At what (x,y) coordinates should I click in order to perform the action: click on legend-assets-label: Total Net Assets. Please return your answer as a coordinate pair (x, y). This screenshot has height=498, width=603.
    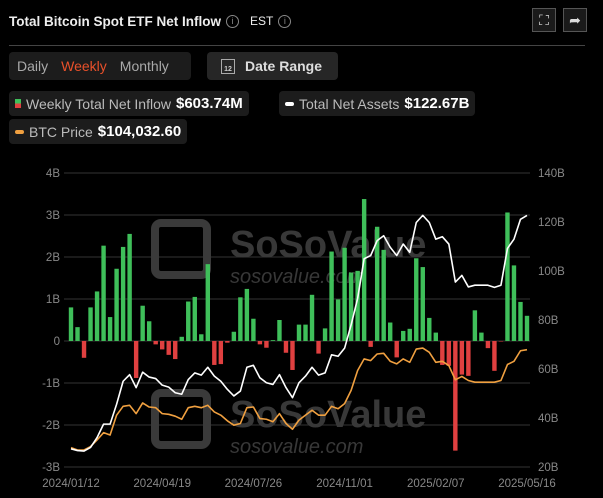
    Looking at the image, I should click on (349, 103).